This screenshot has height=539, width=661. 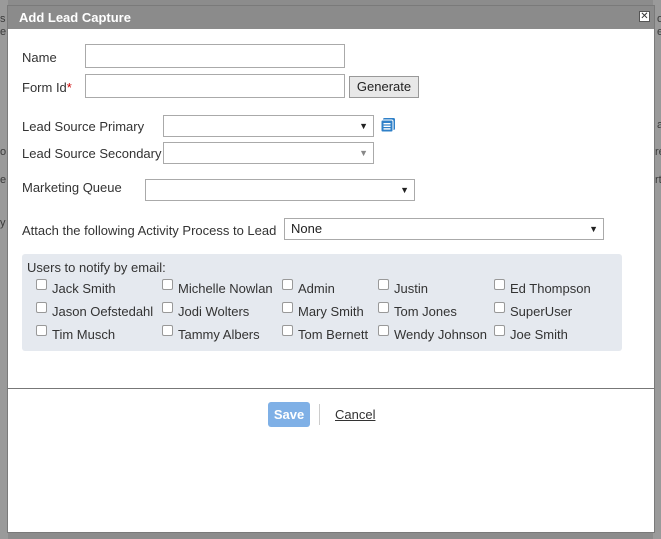 I want to click on dialog-title: Add Lead Capture, so click(x=75, y=17).